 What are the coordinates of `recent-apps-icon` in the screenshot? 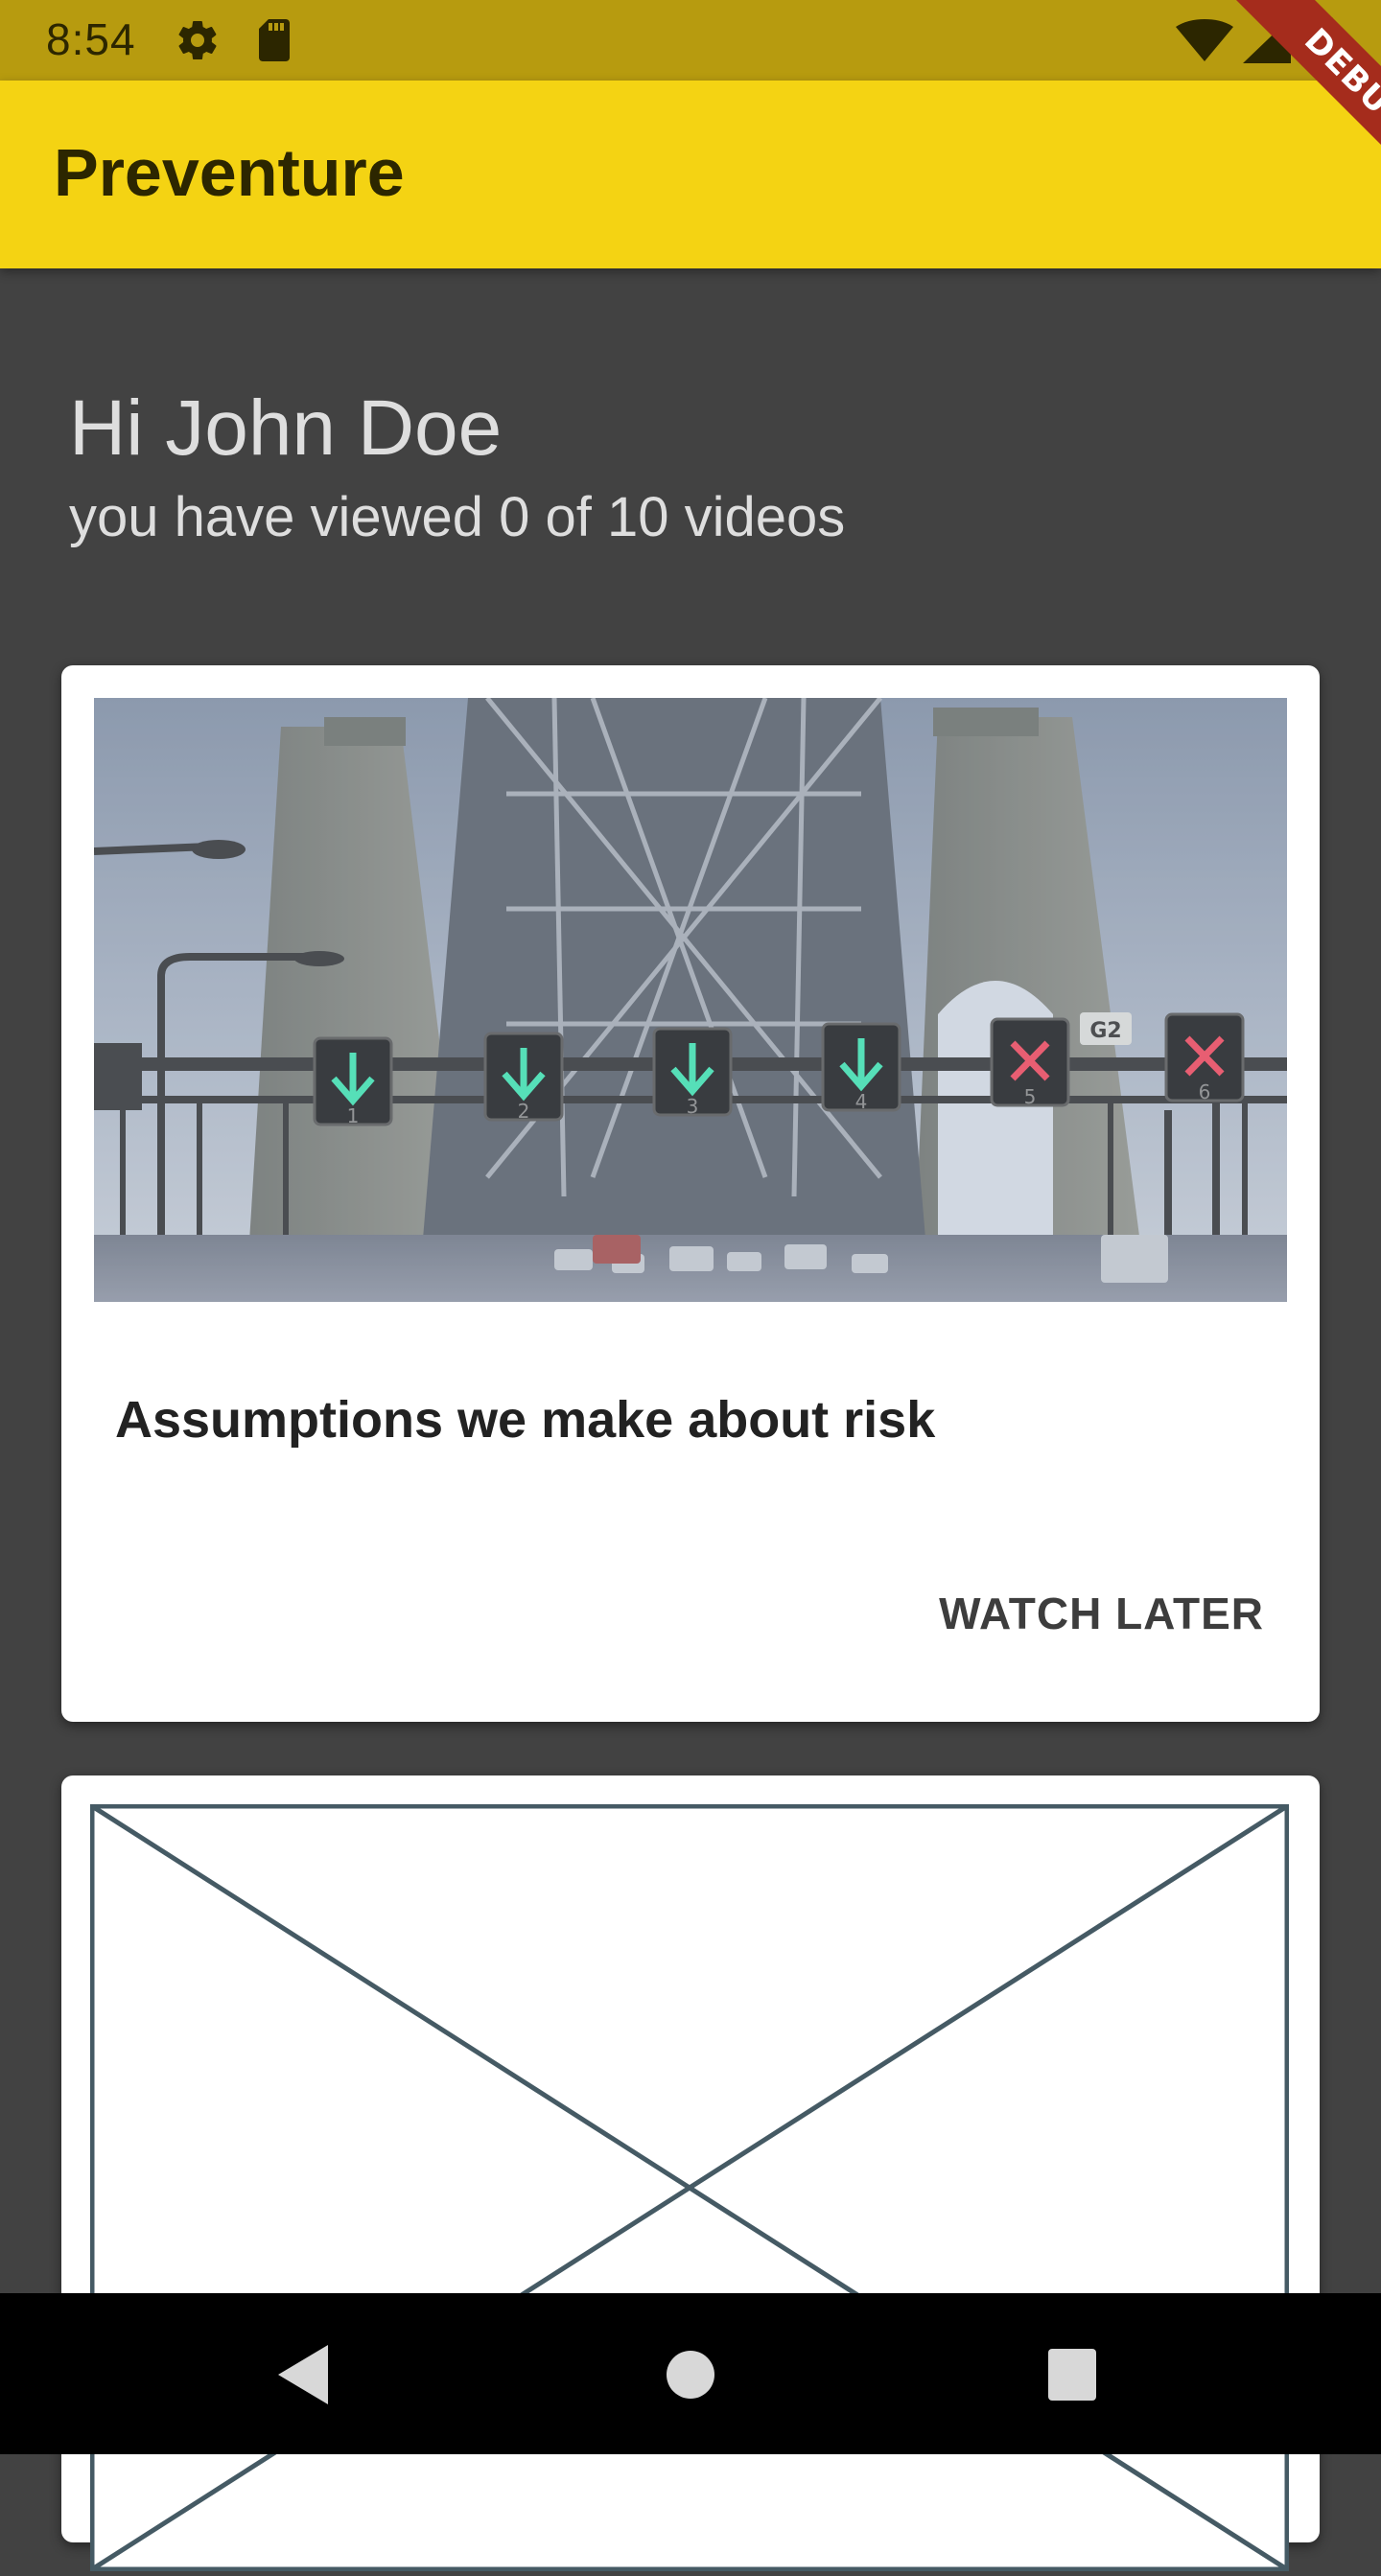 It's located at (1072, 2377).